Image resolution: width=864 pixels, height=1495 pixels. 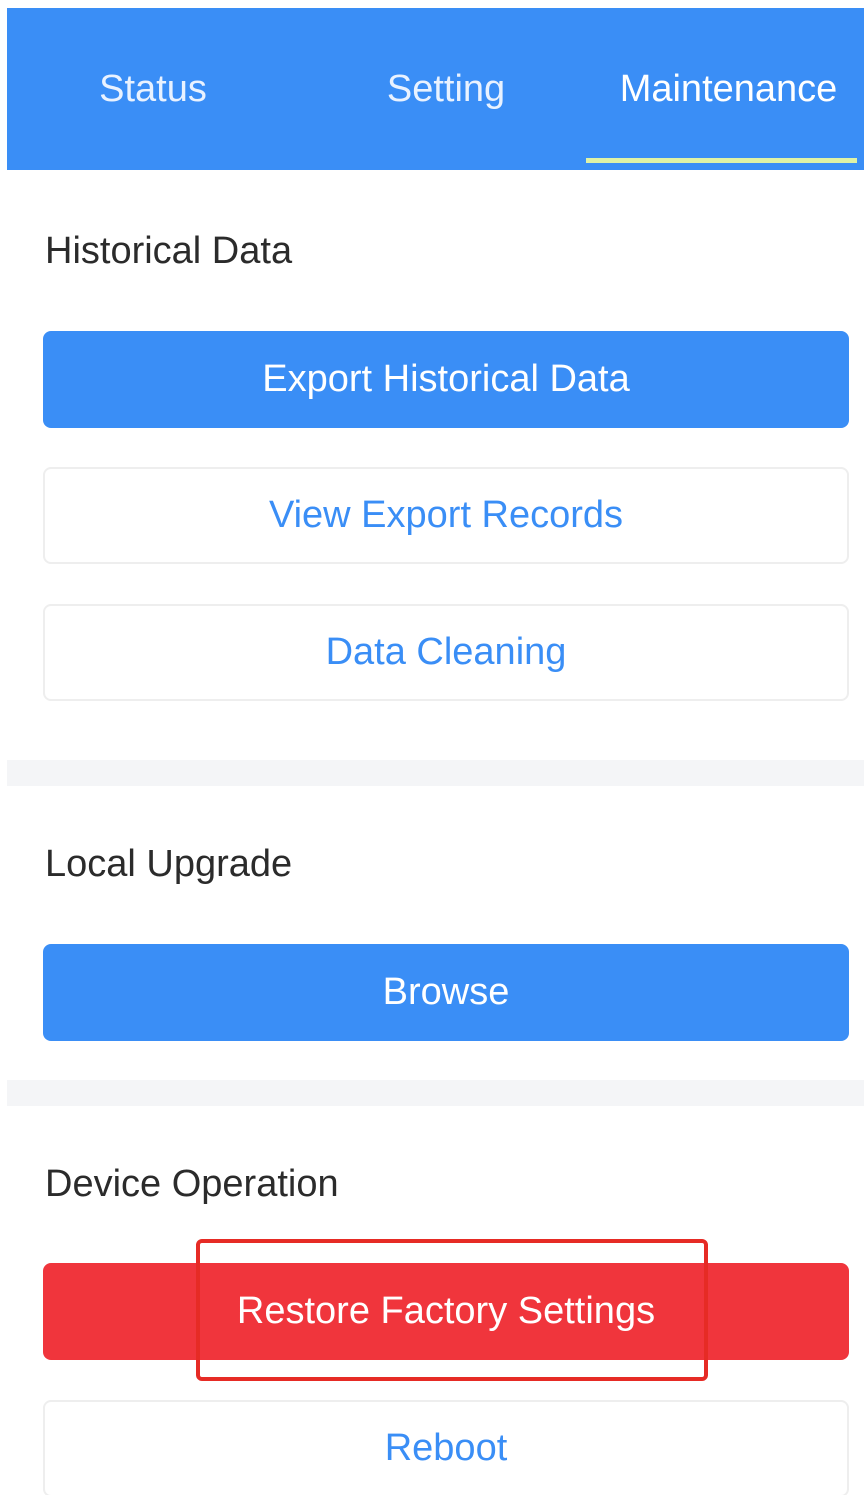 I want to click on restore-factory-settings-button: Restore Factory Settings, so click(x=446, y=1311).